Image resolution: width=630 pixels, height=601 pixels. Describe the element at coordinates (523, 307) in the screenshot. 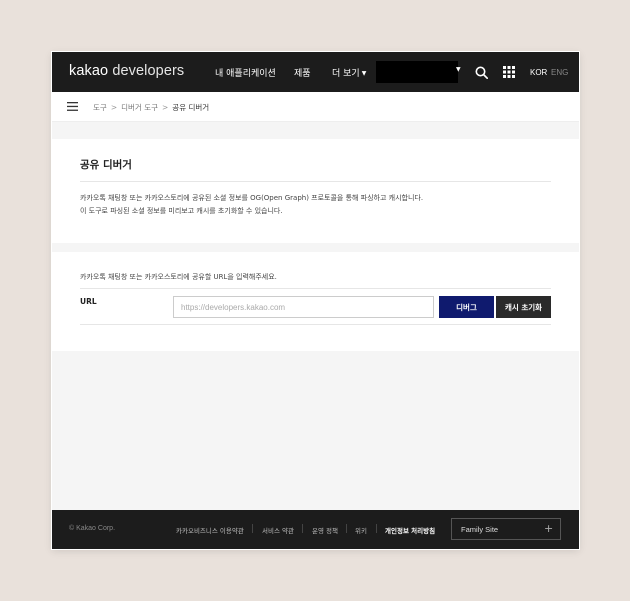

I see `cache-reset-button: 캐시 초기화` at that location.